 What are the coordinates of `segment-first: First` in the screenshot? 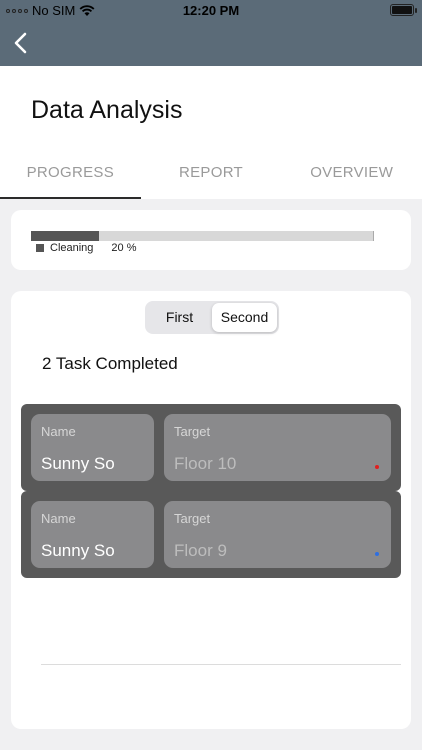 It's located at (179, 317).